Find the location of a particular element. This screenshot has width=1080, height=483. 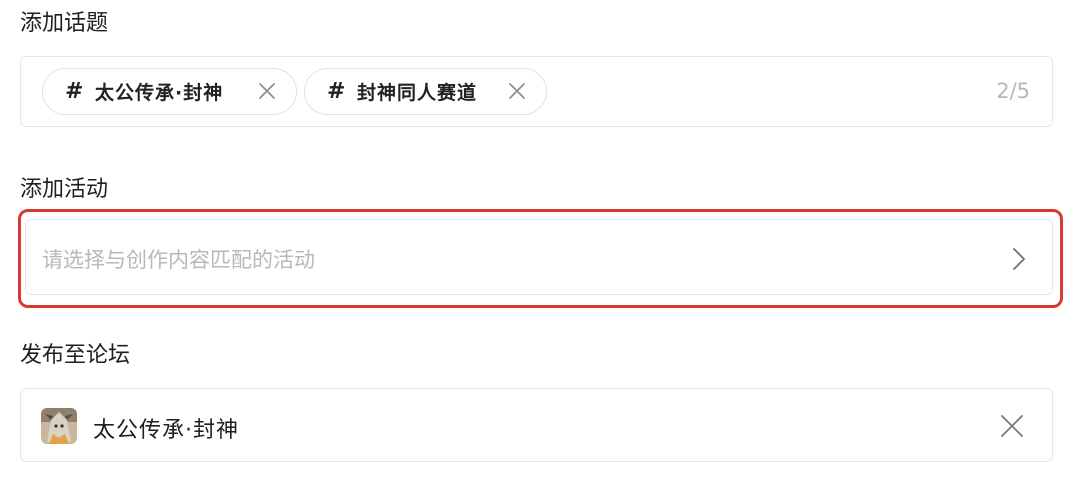

topics-field: # 太公传承·封神 # 封神同人赛道 2/5 is located at coordinates (536, 91).